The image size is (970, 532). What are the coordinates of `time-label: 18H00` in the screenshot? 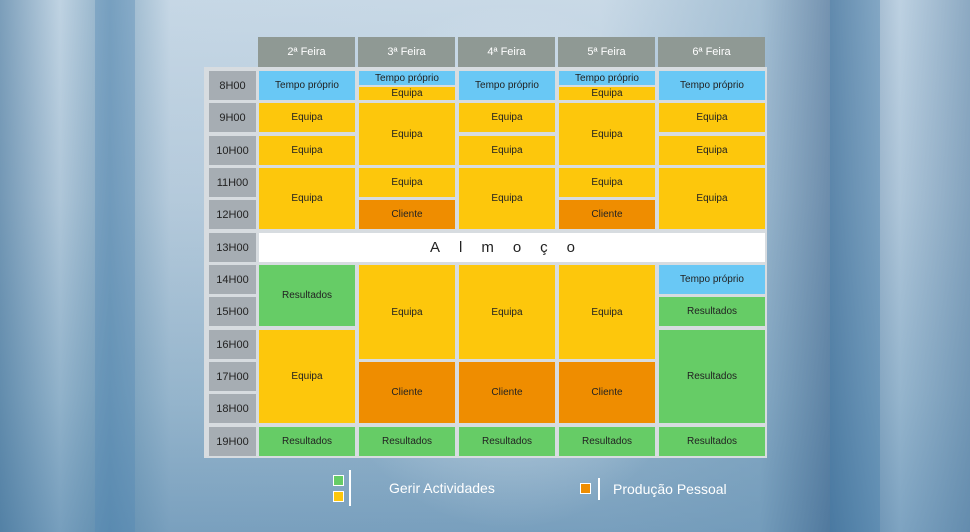 It's located at (232, 408).